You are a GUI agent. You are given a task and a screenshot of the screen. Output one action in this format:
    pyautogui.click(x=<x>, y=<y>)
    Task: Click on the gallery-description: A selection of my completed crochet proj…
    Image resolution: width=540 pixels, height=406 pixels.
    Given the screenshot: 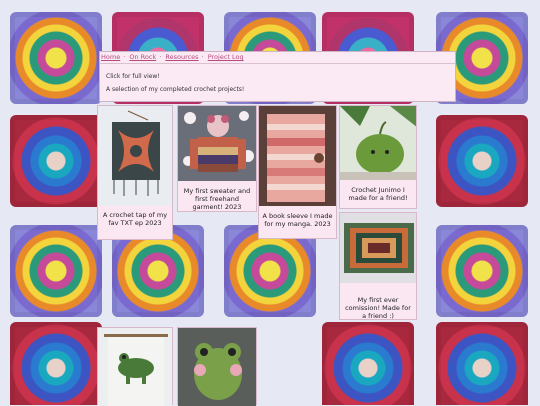 What is the action you would take?
    pyautogui.click(x=175, y=89)
    